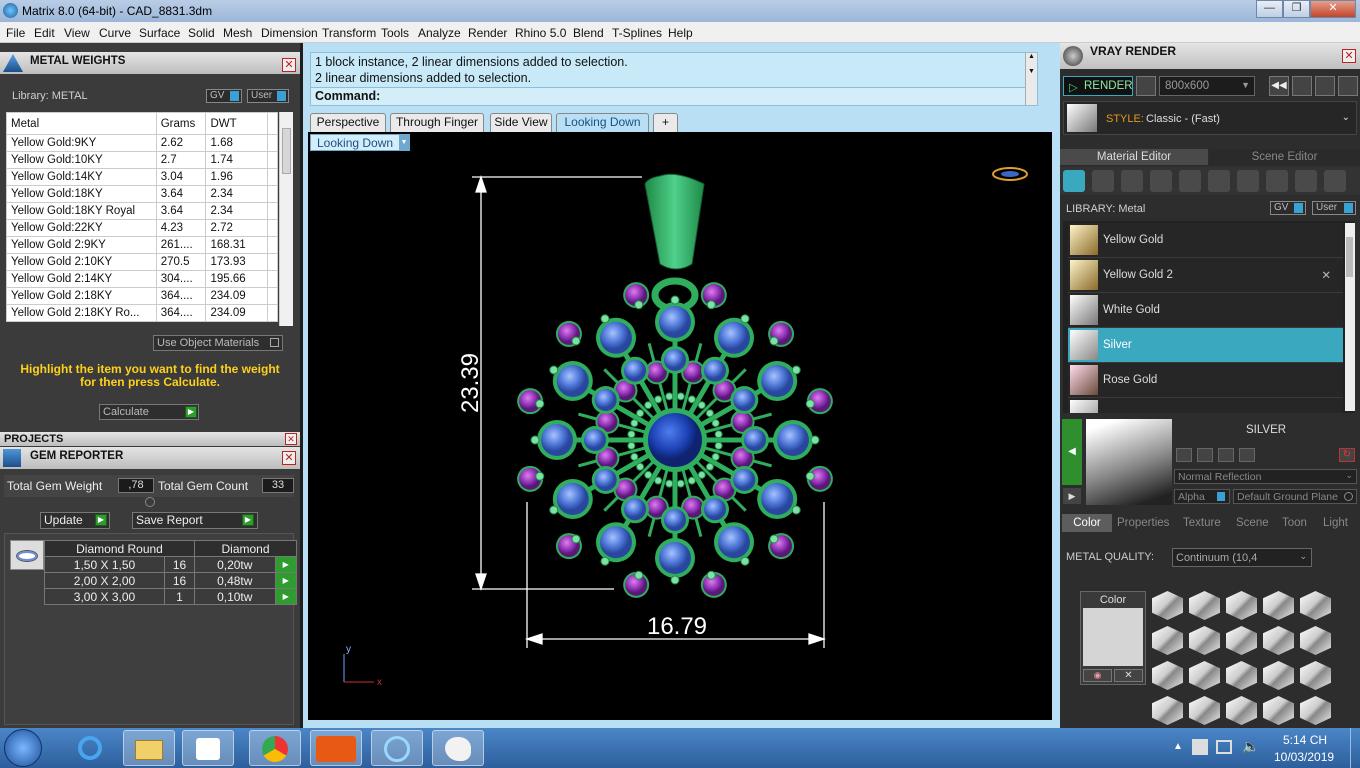 Image resolution: width=1360 pixels, height=768 pixels. I want to click on menu-analyze: Analyze, so click(439, 33).